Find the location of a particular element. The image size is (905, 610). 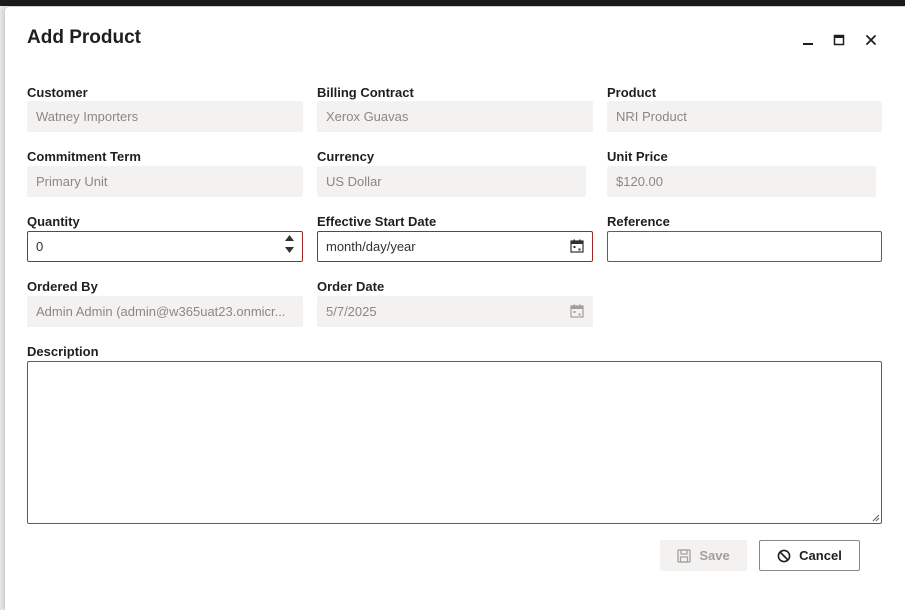

customer-label: Customer is located at coordinates (57, 92).